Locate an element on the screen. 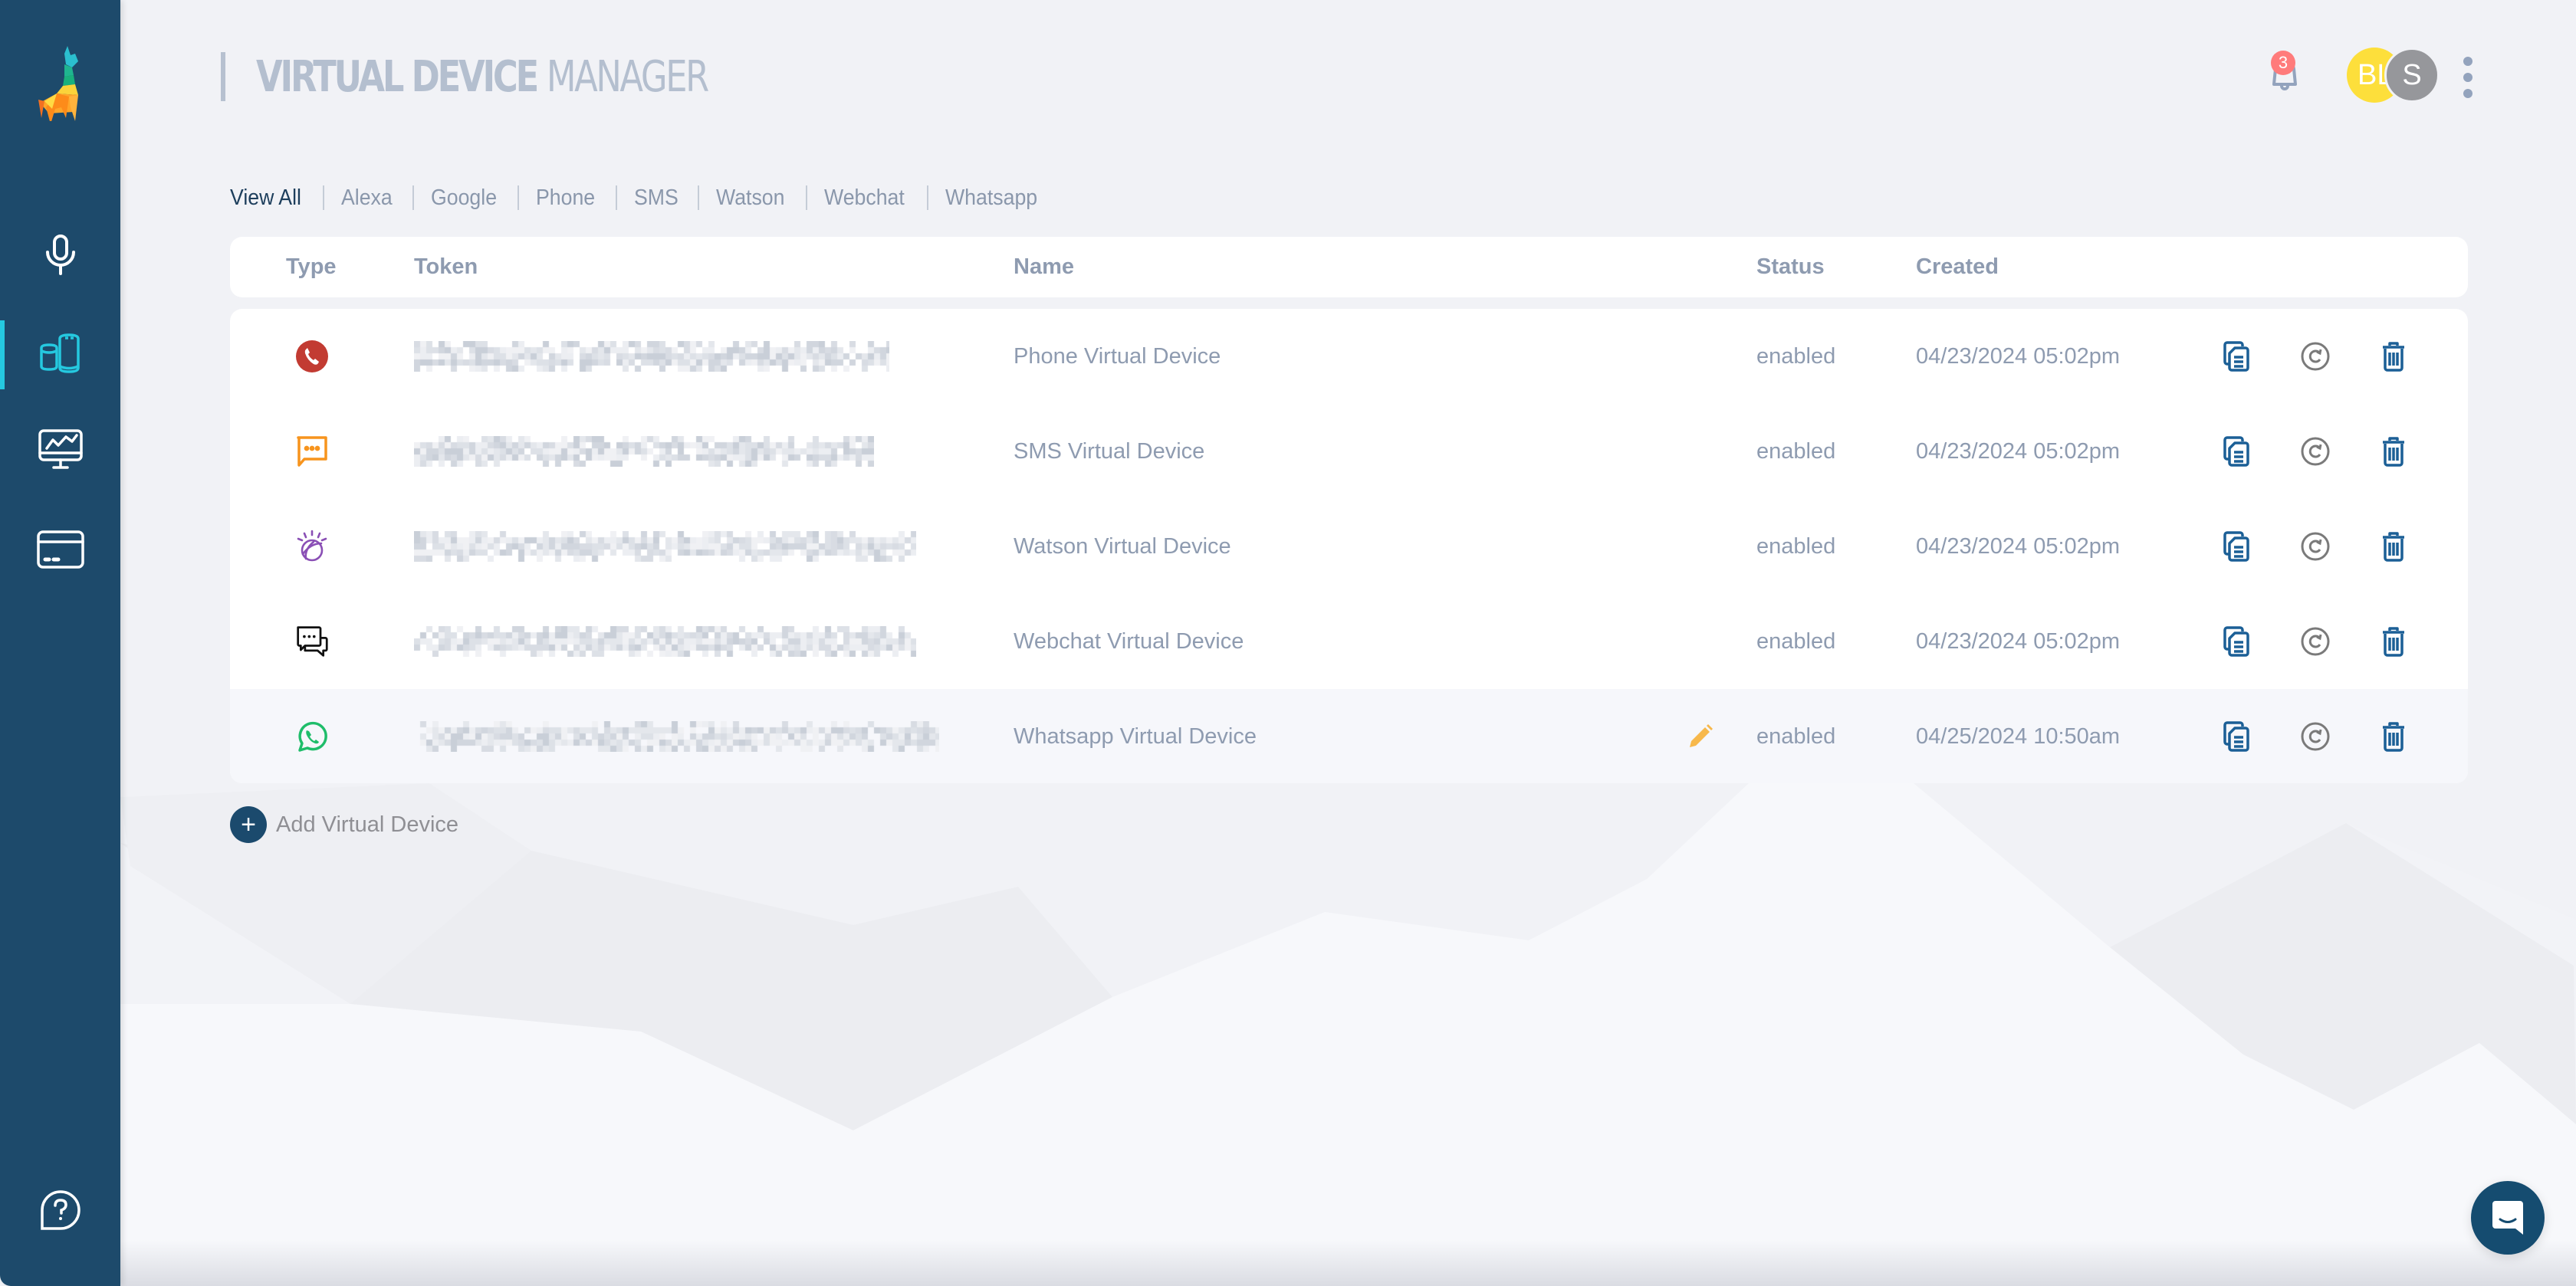 Image resolution: width=2576 pixels, height=1286 pixels. sidebar is located at coordinates (60, 643).